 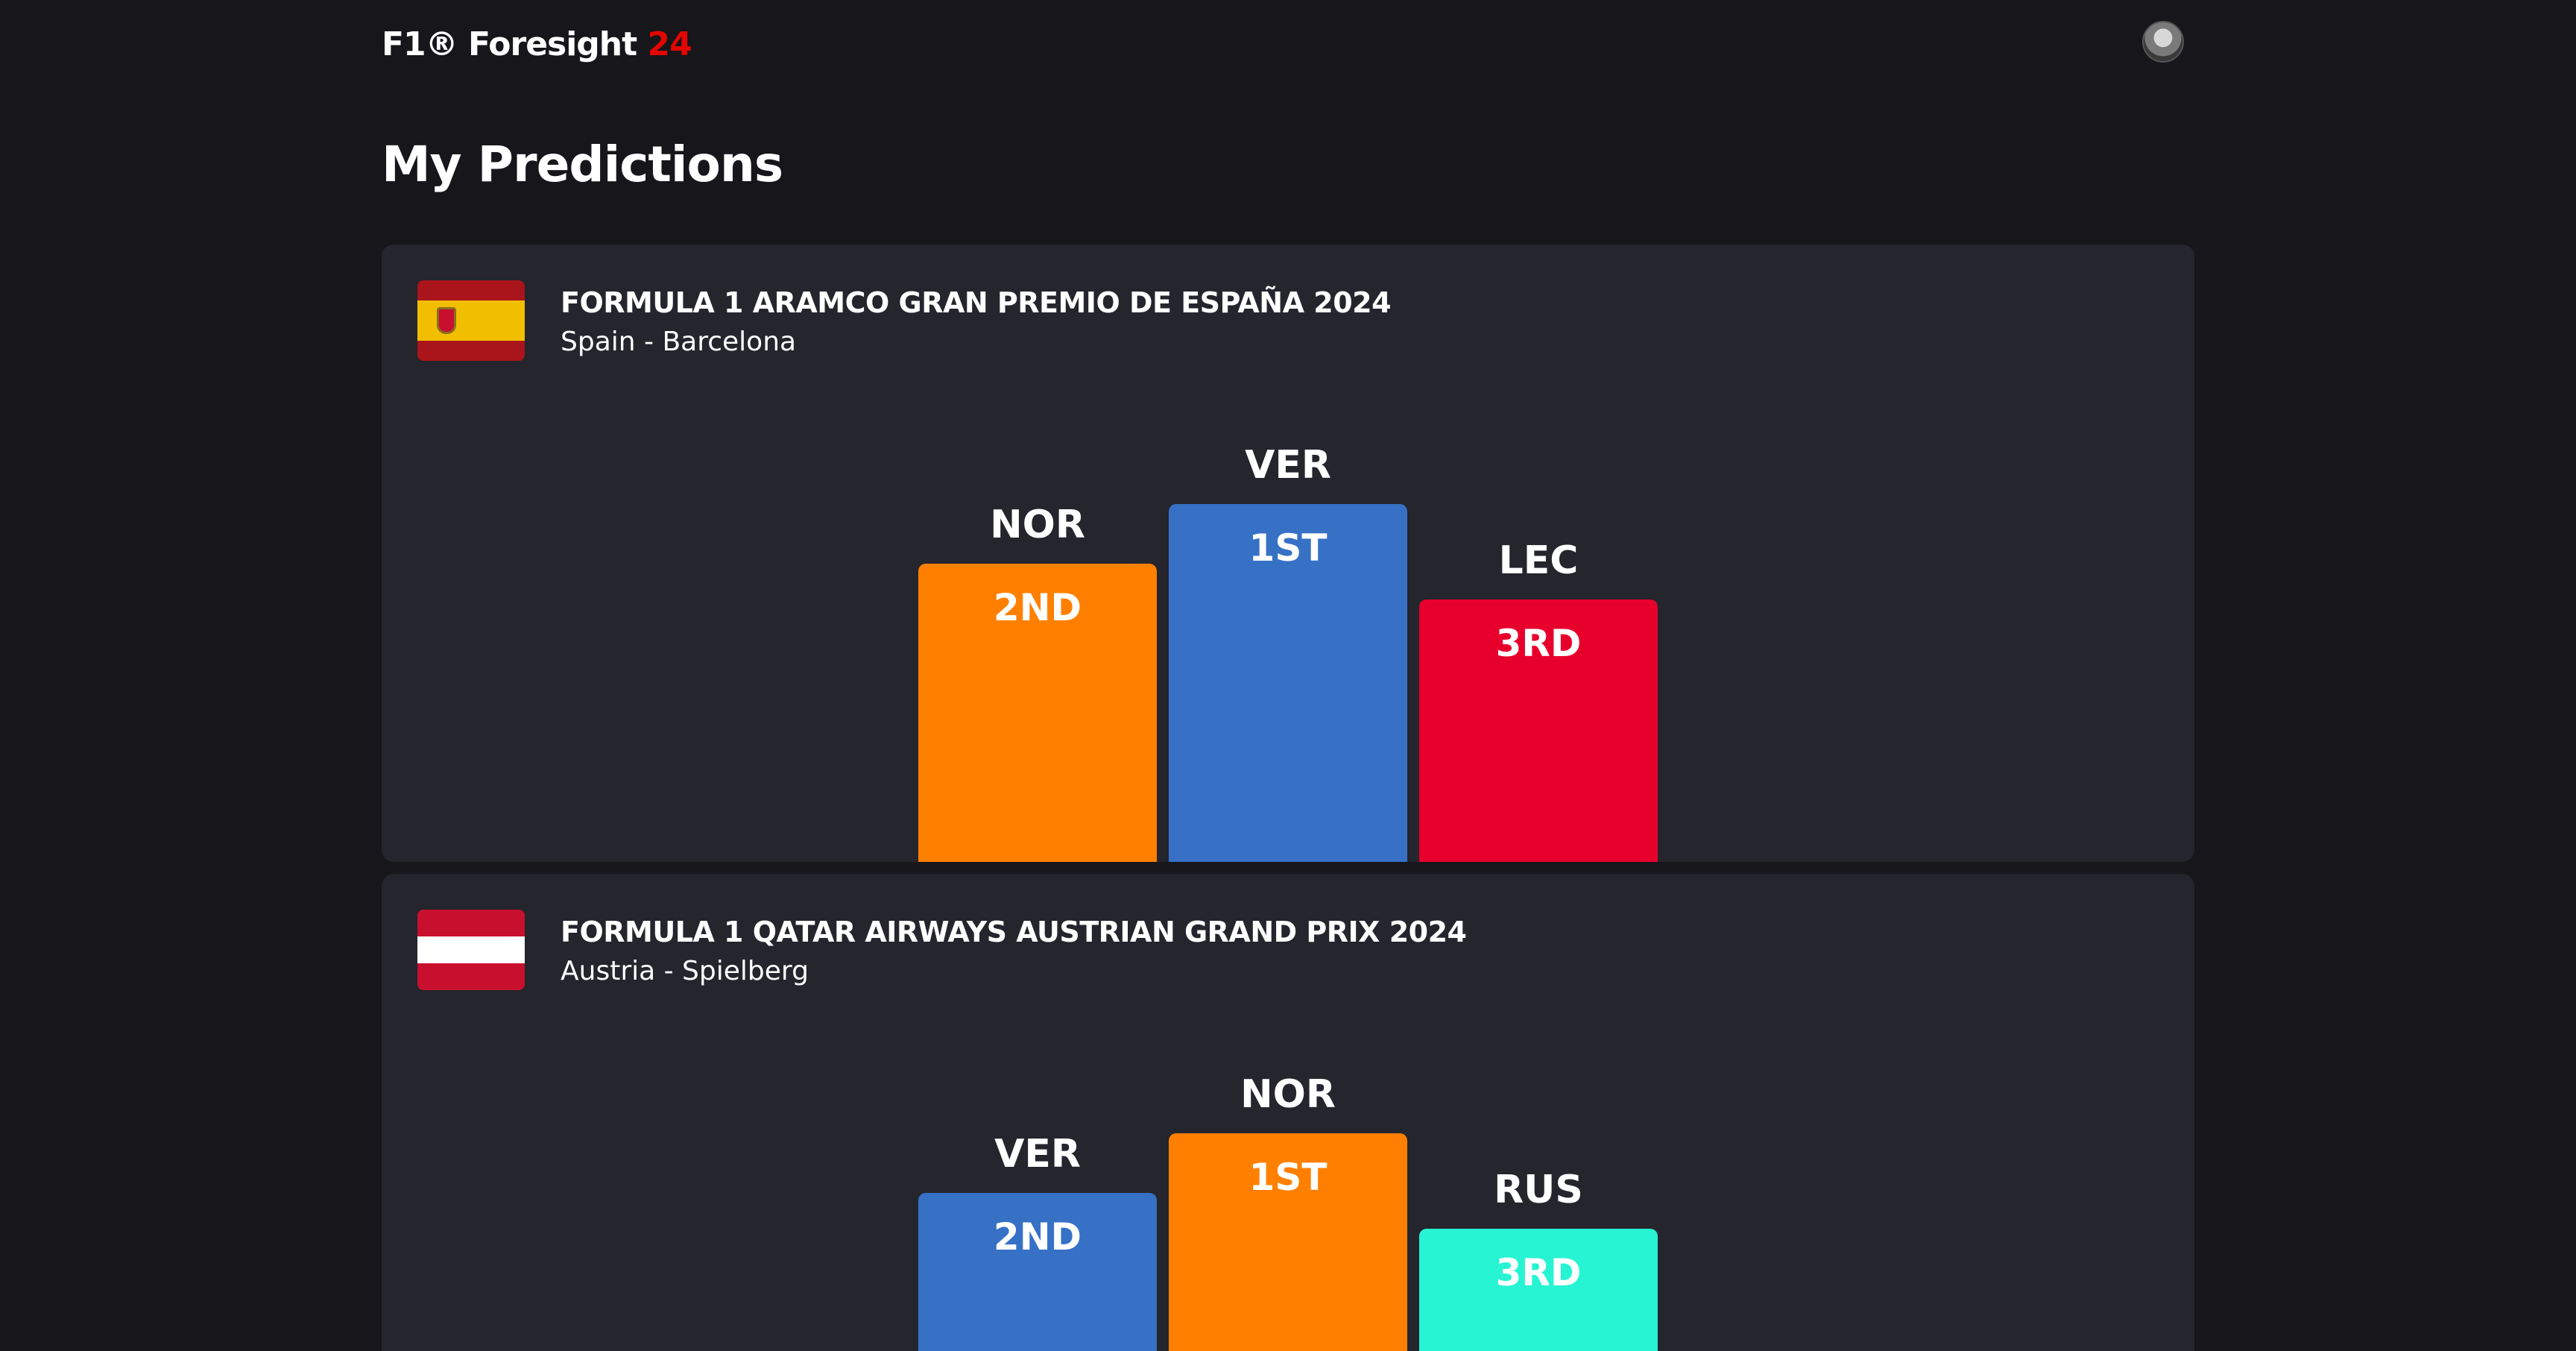 I want to click on podium-first-driver: VER, so click(x=1288, y=465).